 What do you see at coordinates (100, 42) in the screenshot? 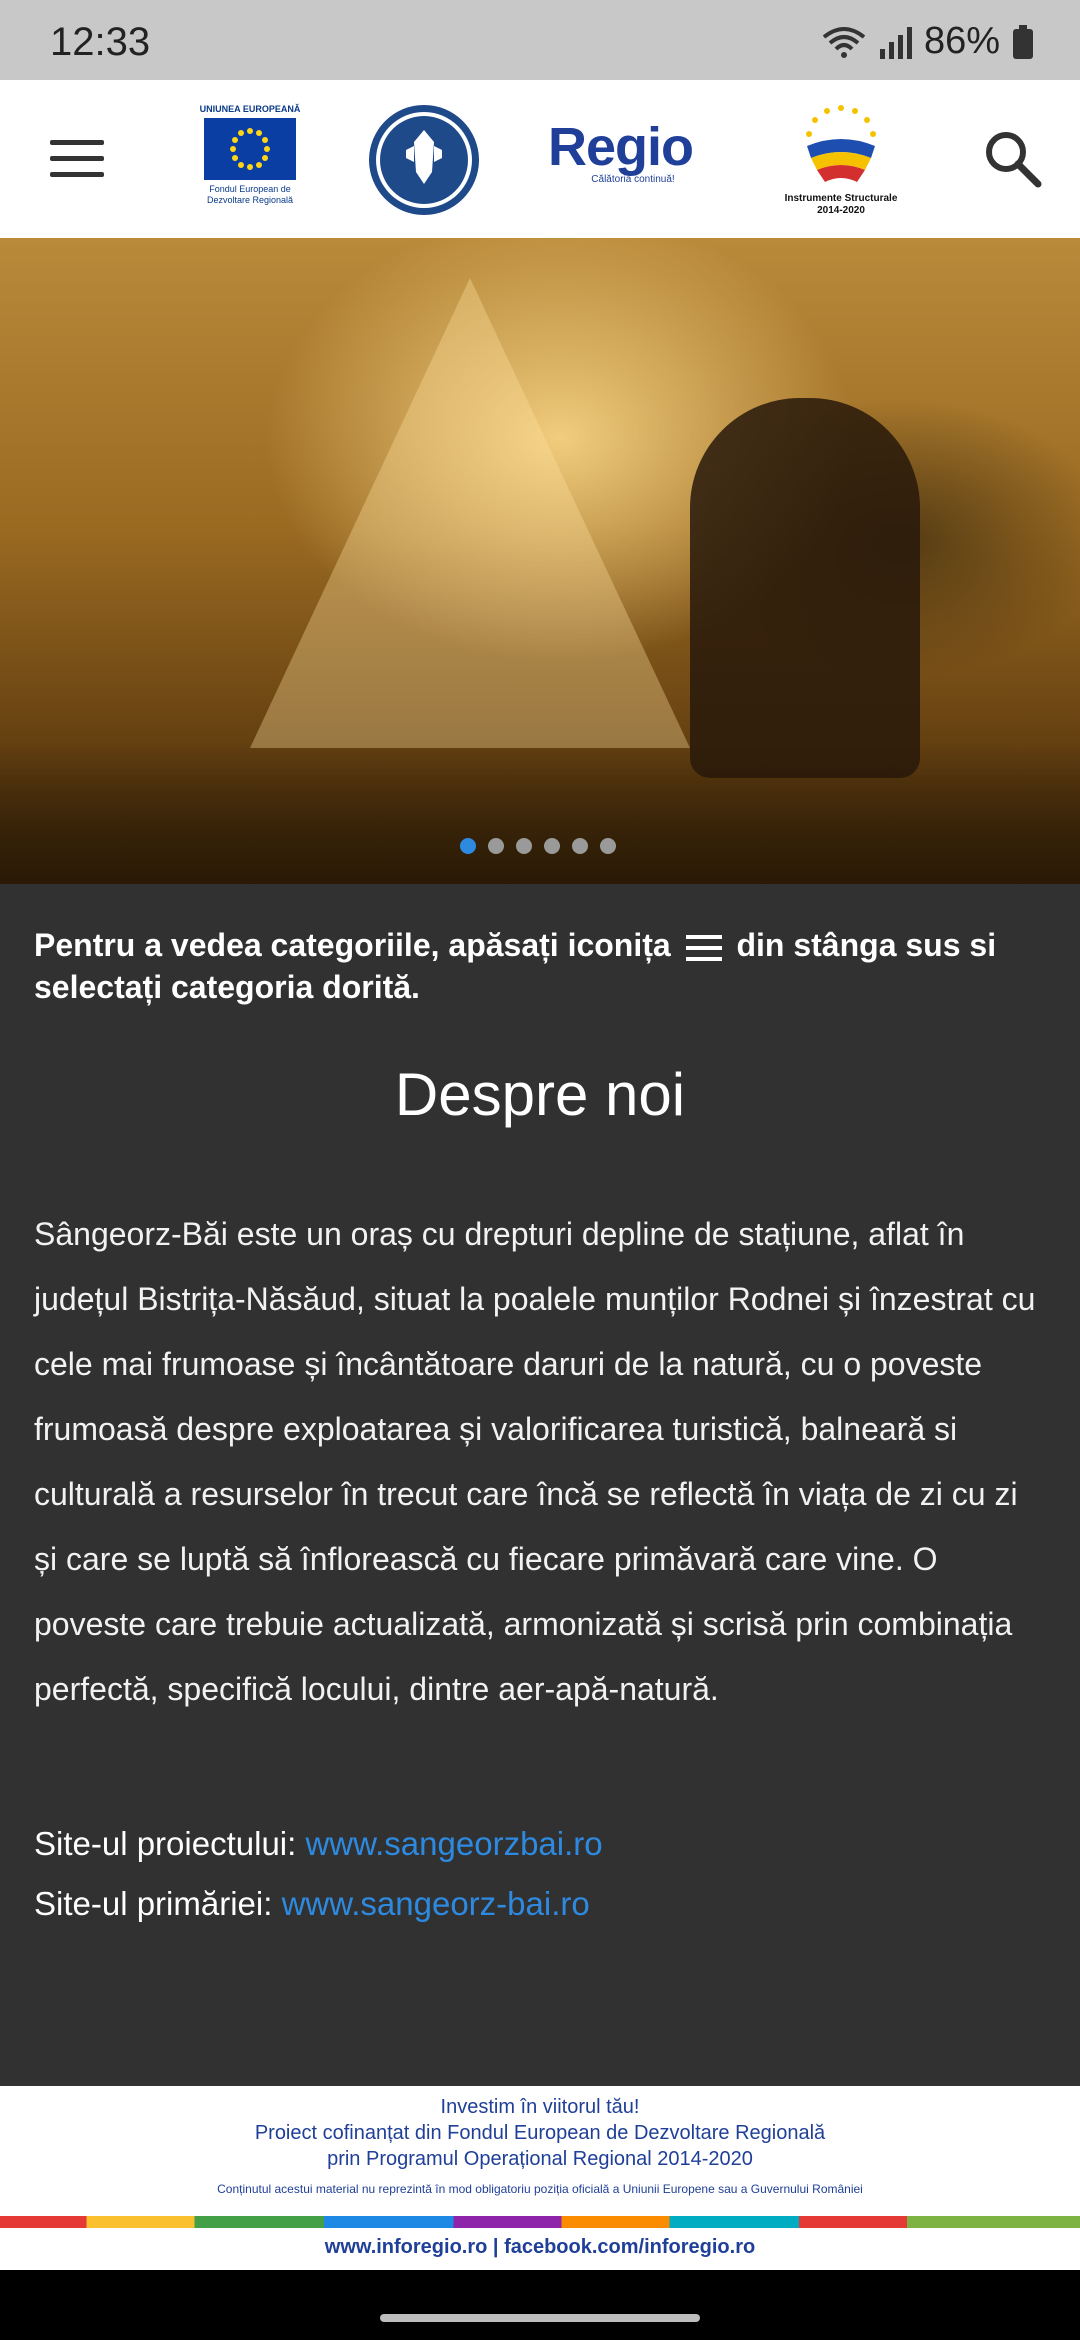
I see `status-time: 12:33` at bounding box center [100, 42].